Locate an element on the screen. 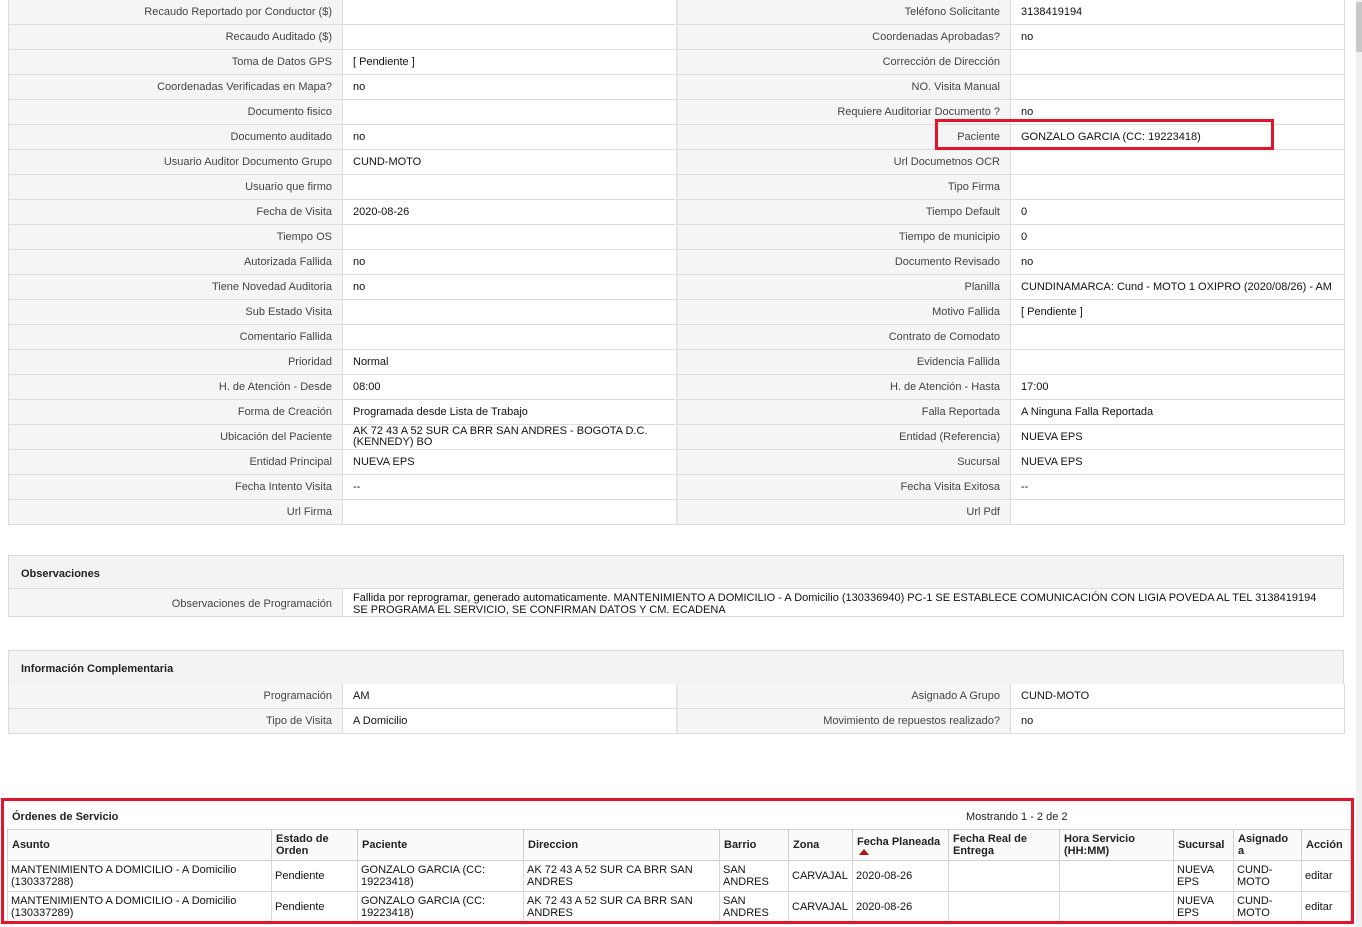  value-telefono-solicitante: 3138419194 is located at coordinates (1177, 12).